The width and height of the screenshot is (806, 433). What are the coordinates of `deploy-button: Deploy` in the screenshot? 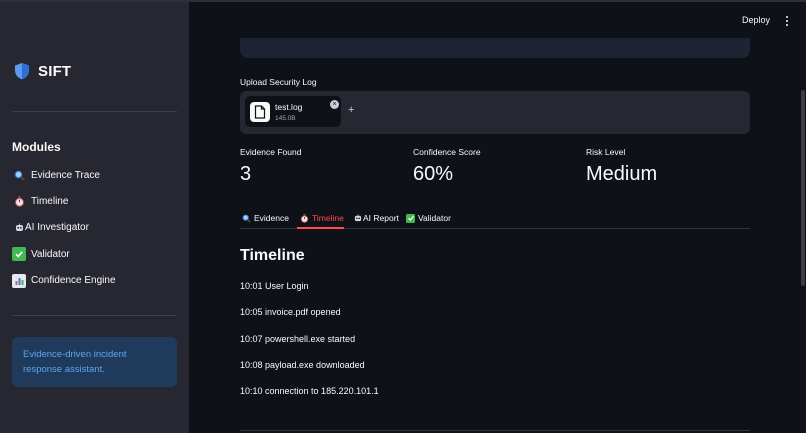 It's located at (756, 20).